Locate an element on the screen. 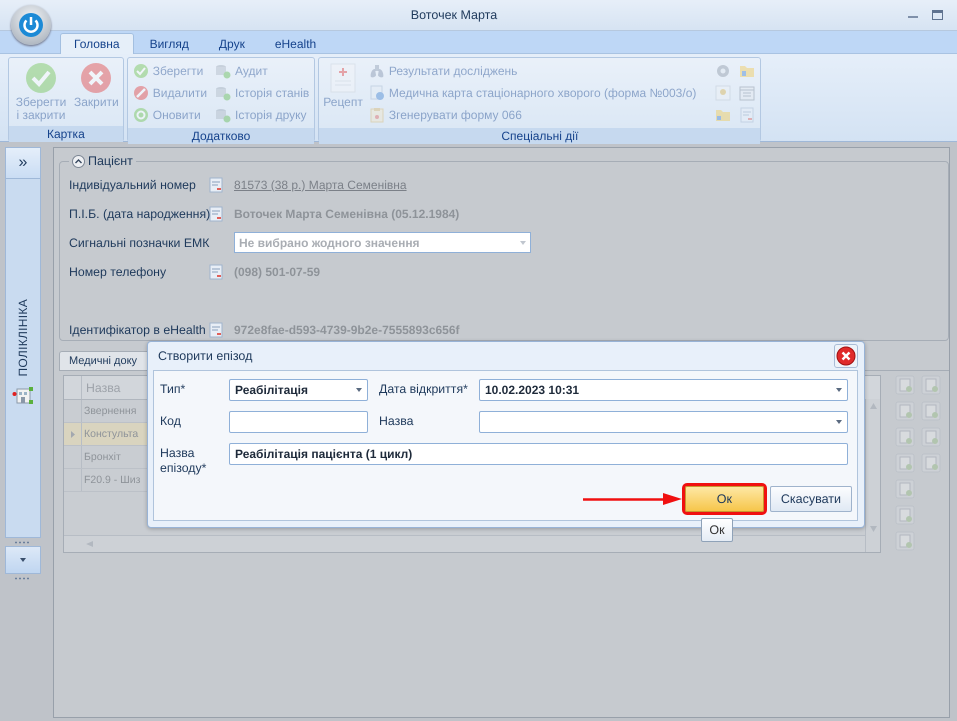 The image size is (957, 721). dropdown-field: 10.02.2023 10:31 is located at coordinates (663, 390).